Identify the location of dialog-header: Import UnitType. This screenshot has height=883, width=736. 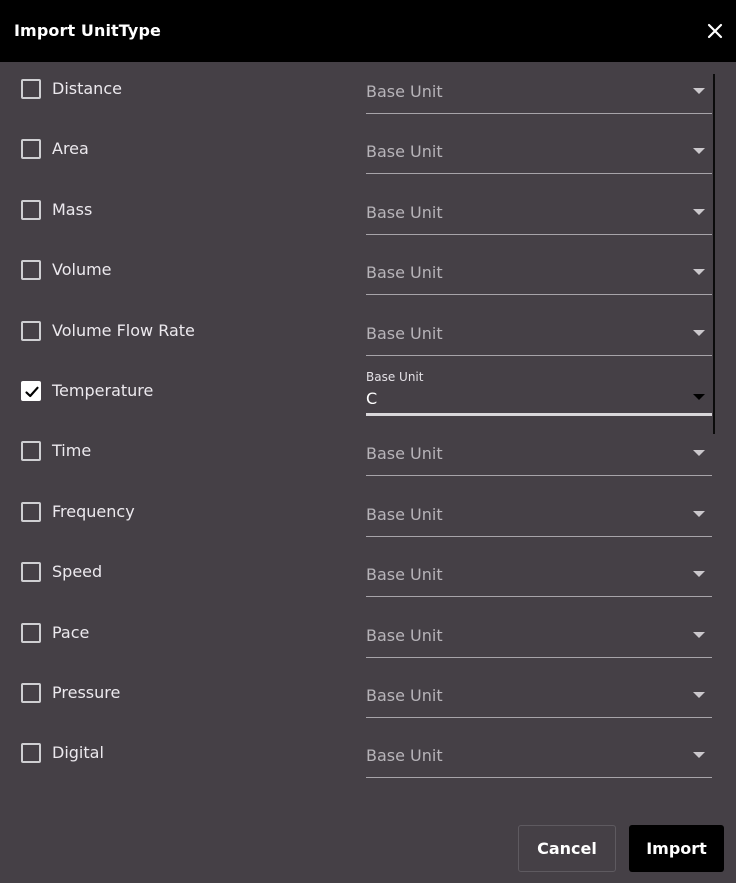
(368, 31).